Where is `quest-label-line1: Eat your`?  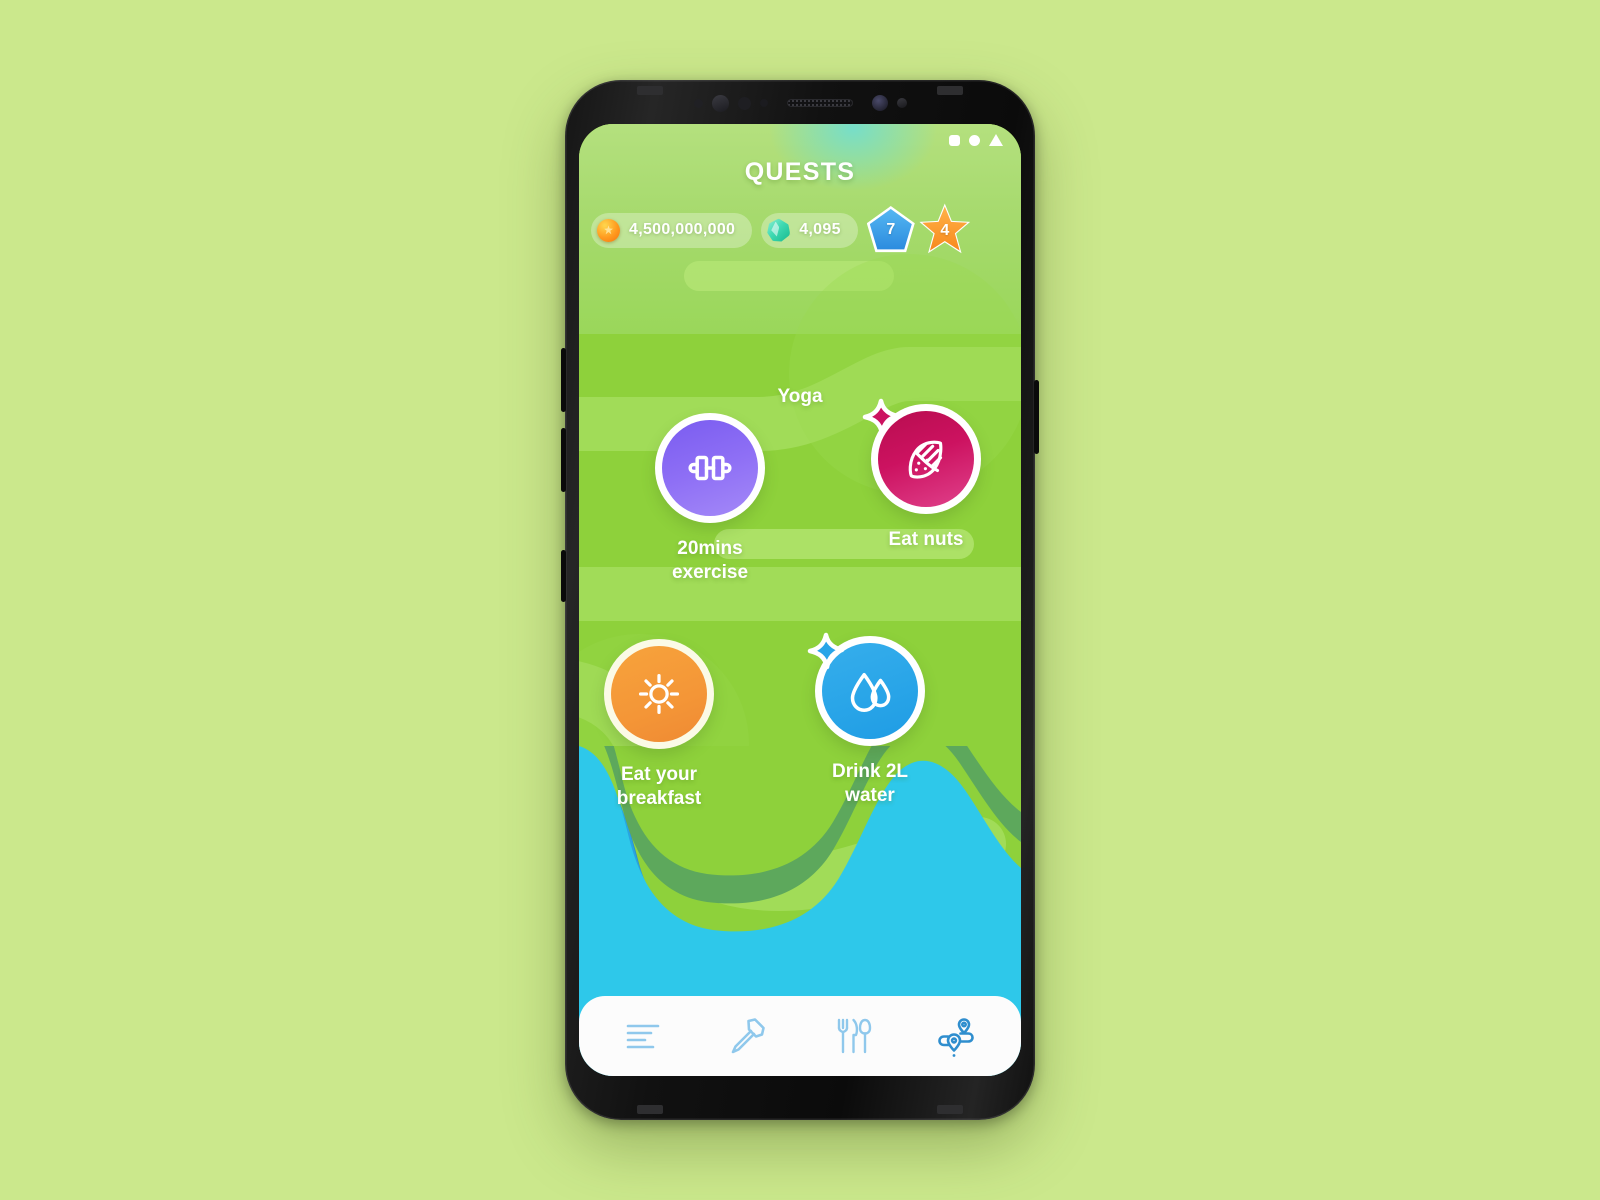
quest-label-line1: Eat your is located at coordinates (659, 774).